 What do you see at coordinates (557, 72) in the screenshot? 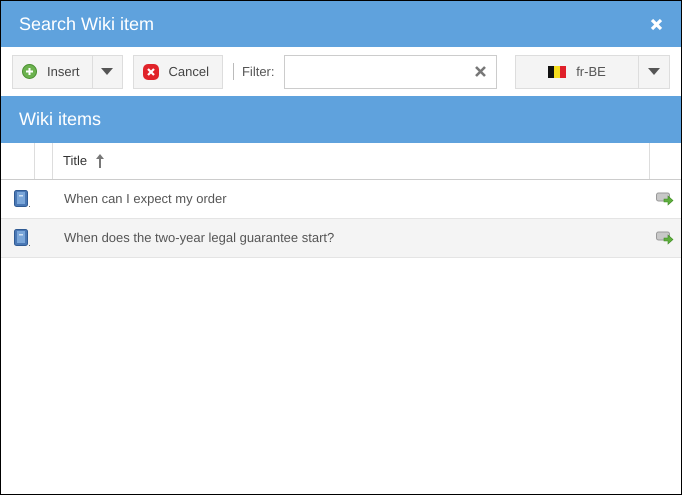
I see `flag-icon` at bounding box center [557, 72].